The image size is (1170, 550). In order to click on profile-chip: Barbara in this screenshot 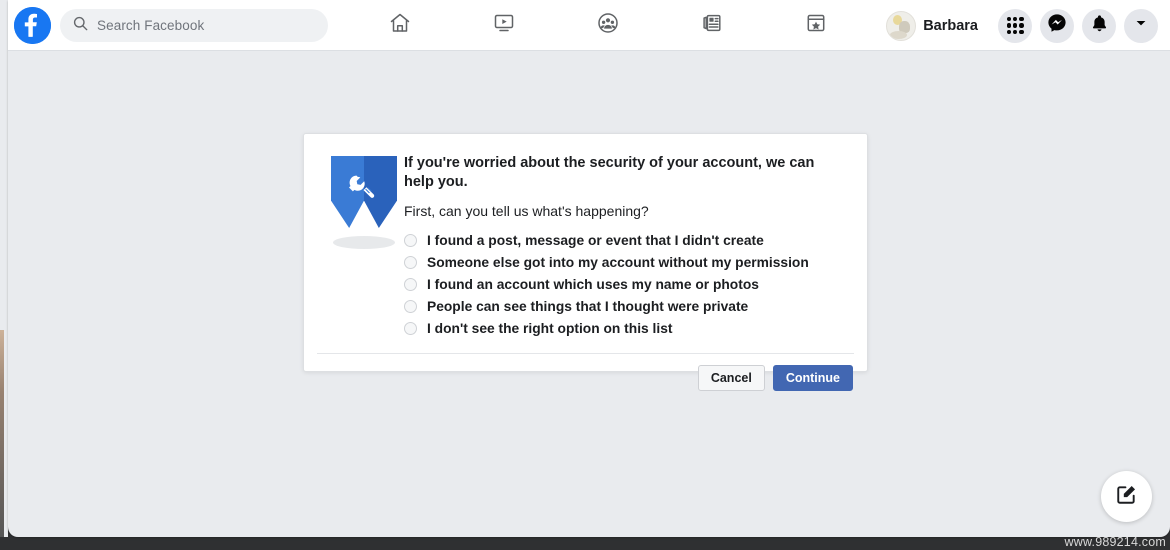, I will do `click(932, 25)`.